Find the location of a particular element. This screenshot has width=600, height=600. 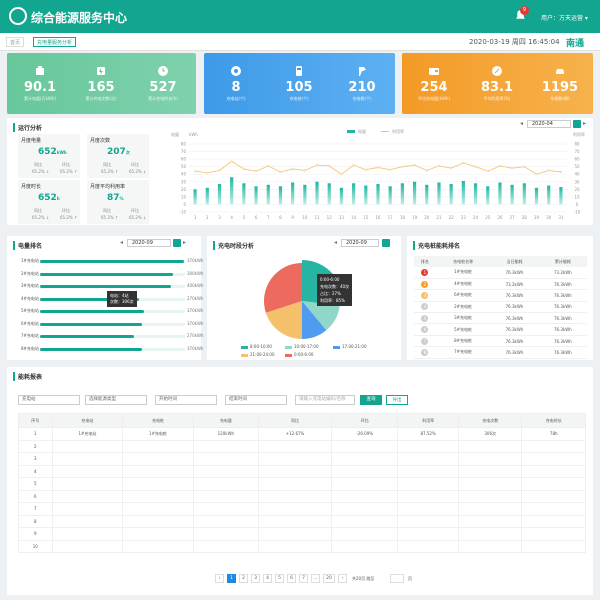

x-tick-label: 18 is located at coordinates (403, 217).